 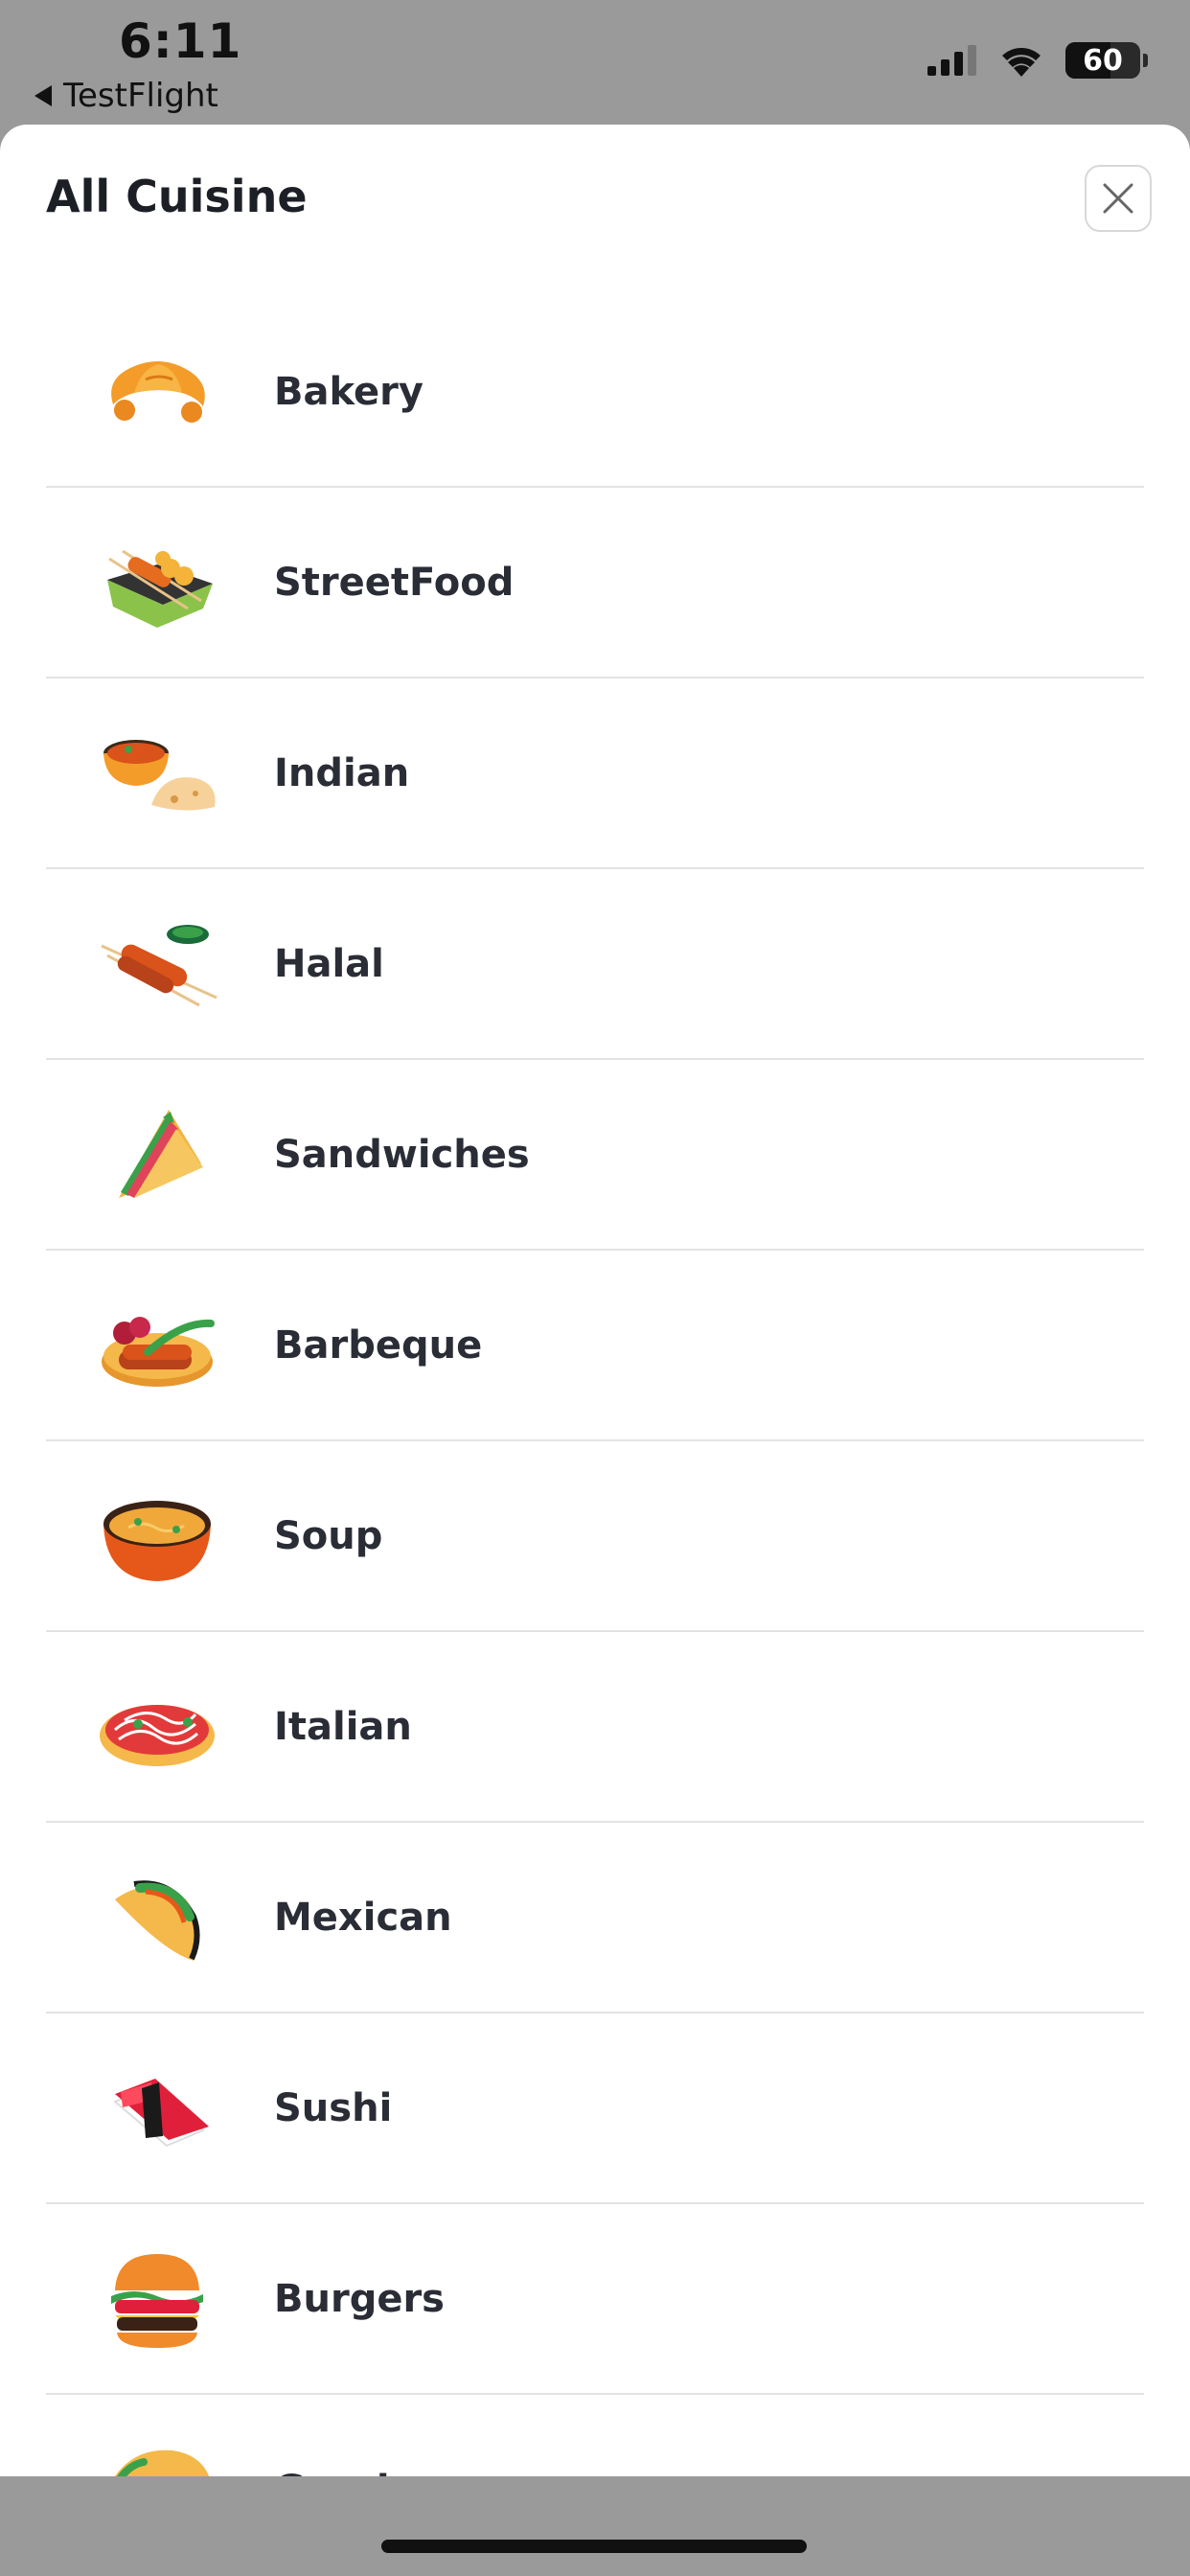 What do you see at coordinates (595, 1727) in the screenshot?
I see `cuisine-item-italian: Italian` at bounding box center [595, 1727].